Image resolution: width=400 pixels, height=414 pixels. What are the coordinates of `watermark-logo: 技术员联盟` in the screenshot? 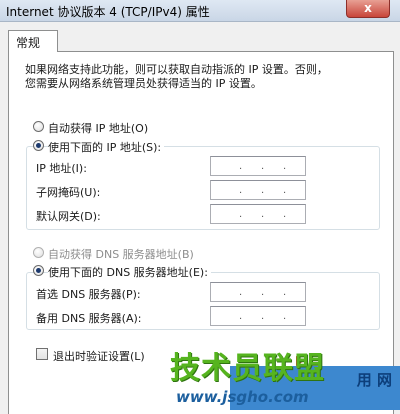 It's located at (247, 368).